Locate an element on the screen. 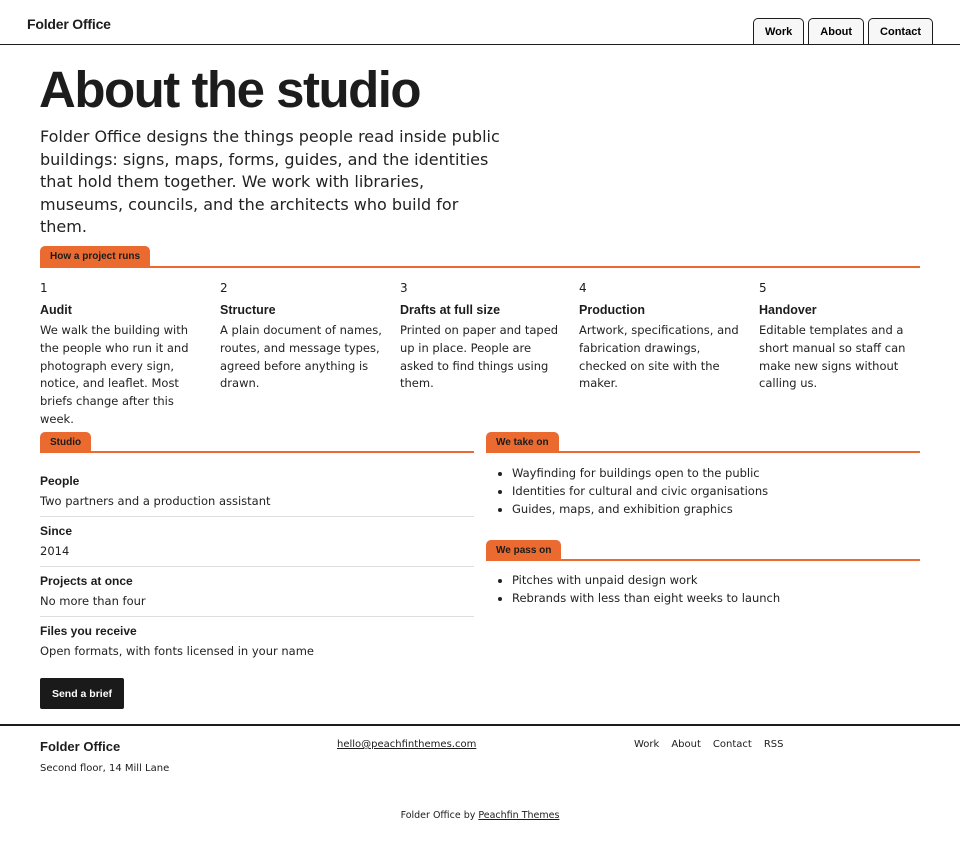  section-rule-pass-on is located at coordinates (703, 560).